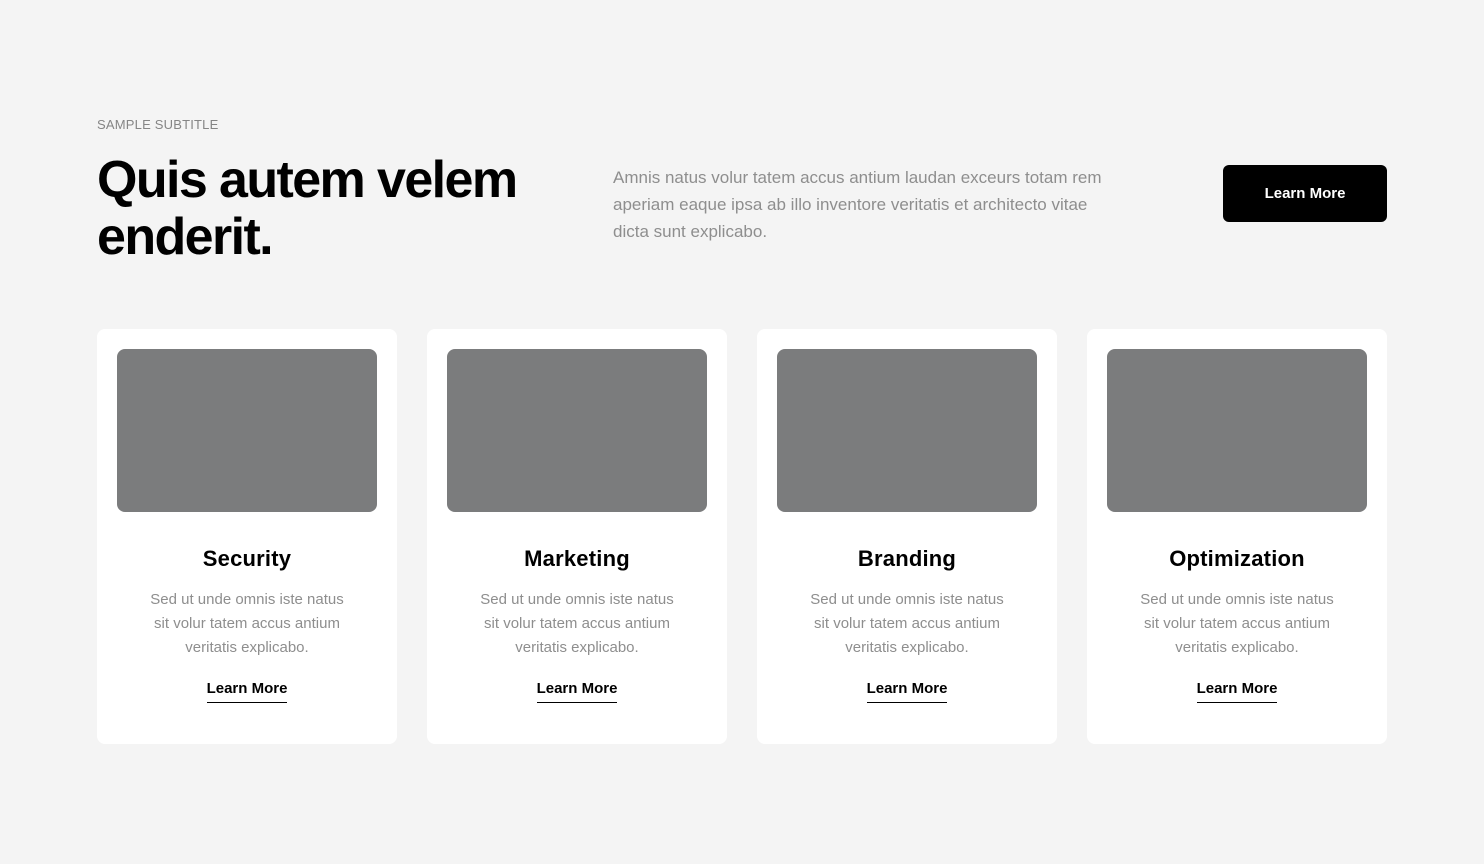 This screenshot has width=1484, height=864. I want to click on learn-more-button: Learn More, so click(1305, 193).